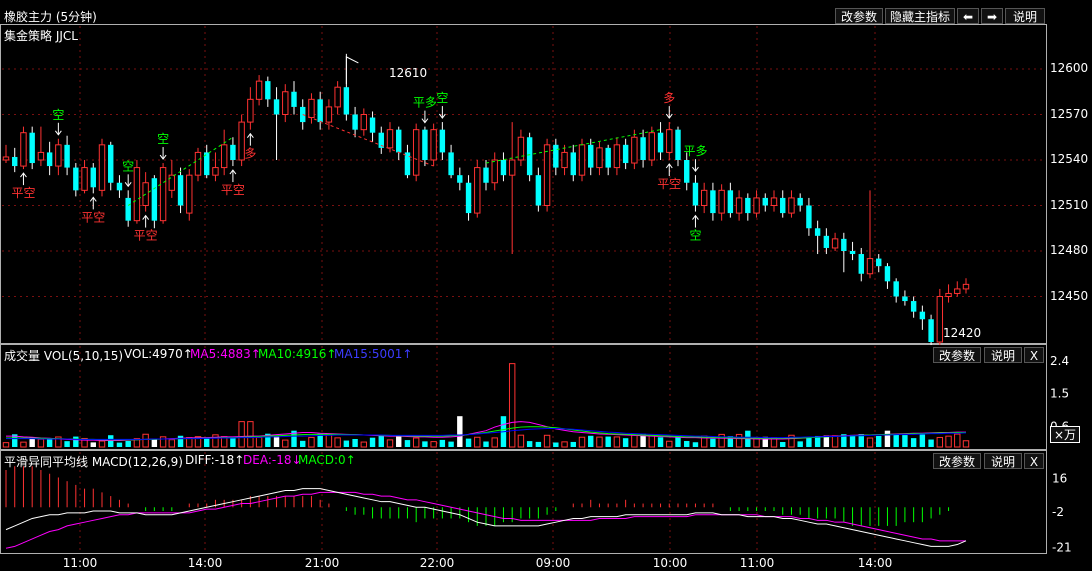 The image size is (1092, 571). What do you see at coordinates (1003, 461) in the screenshot?
I see `macd-help-button: 说明` at bounding box center [1003, 461].